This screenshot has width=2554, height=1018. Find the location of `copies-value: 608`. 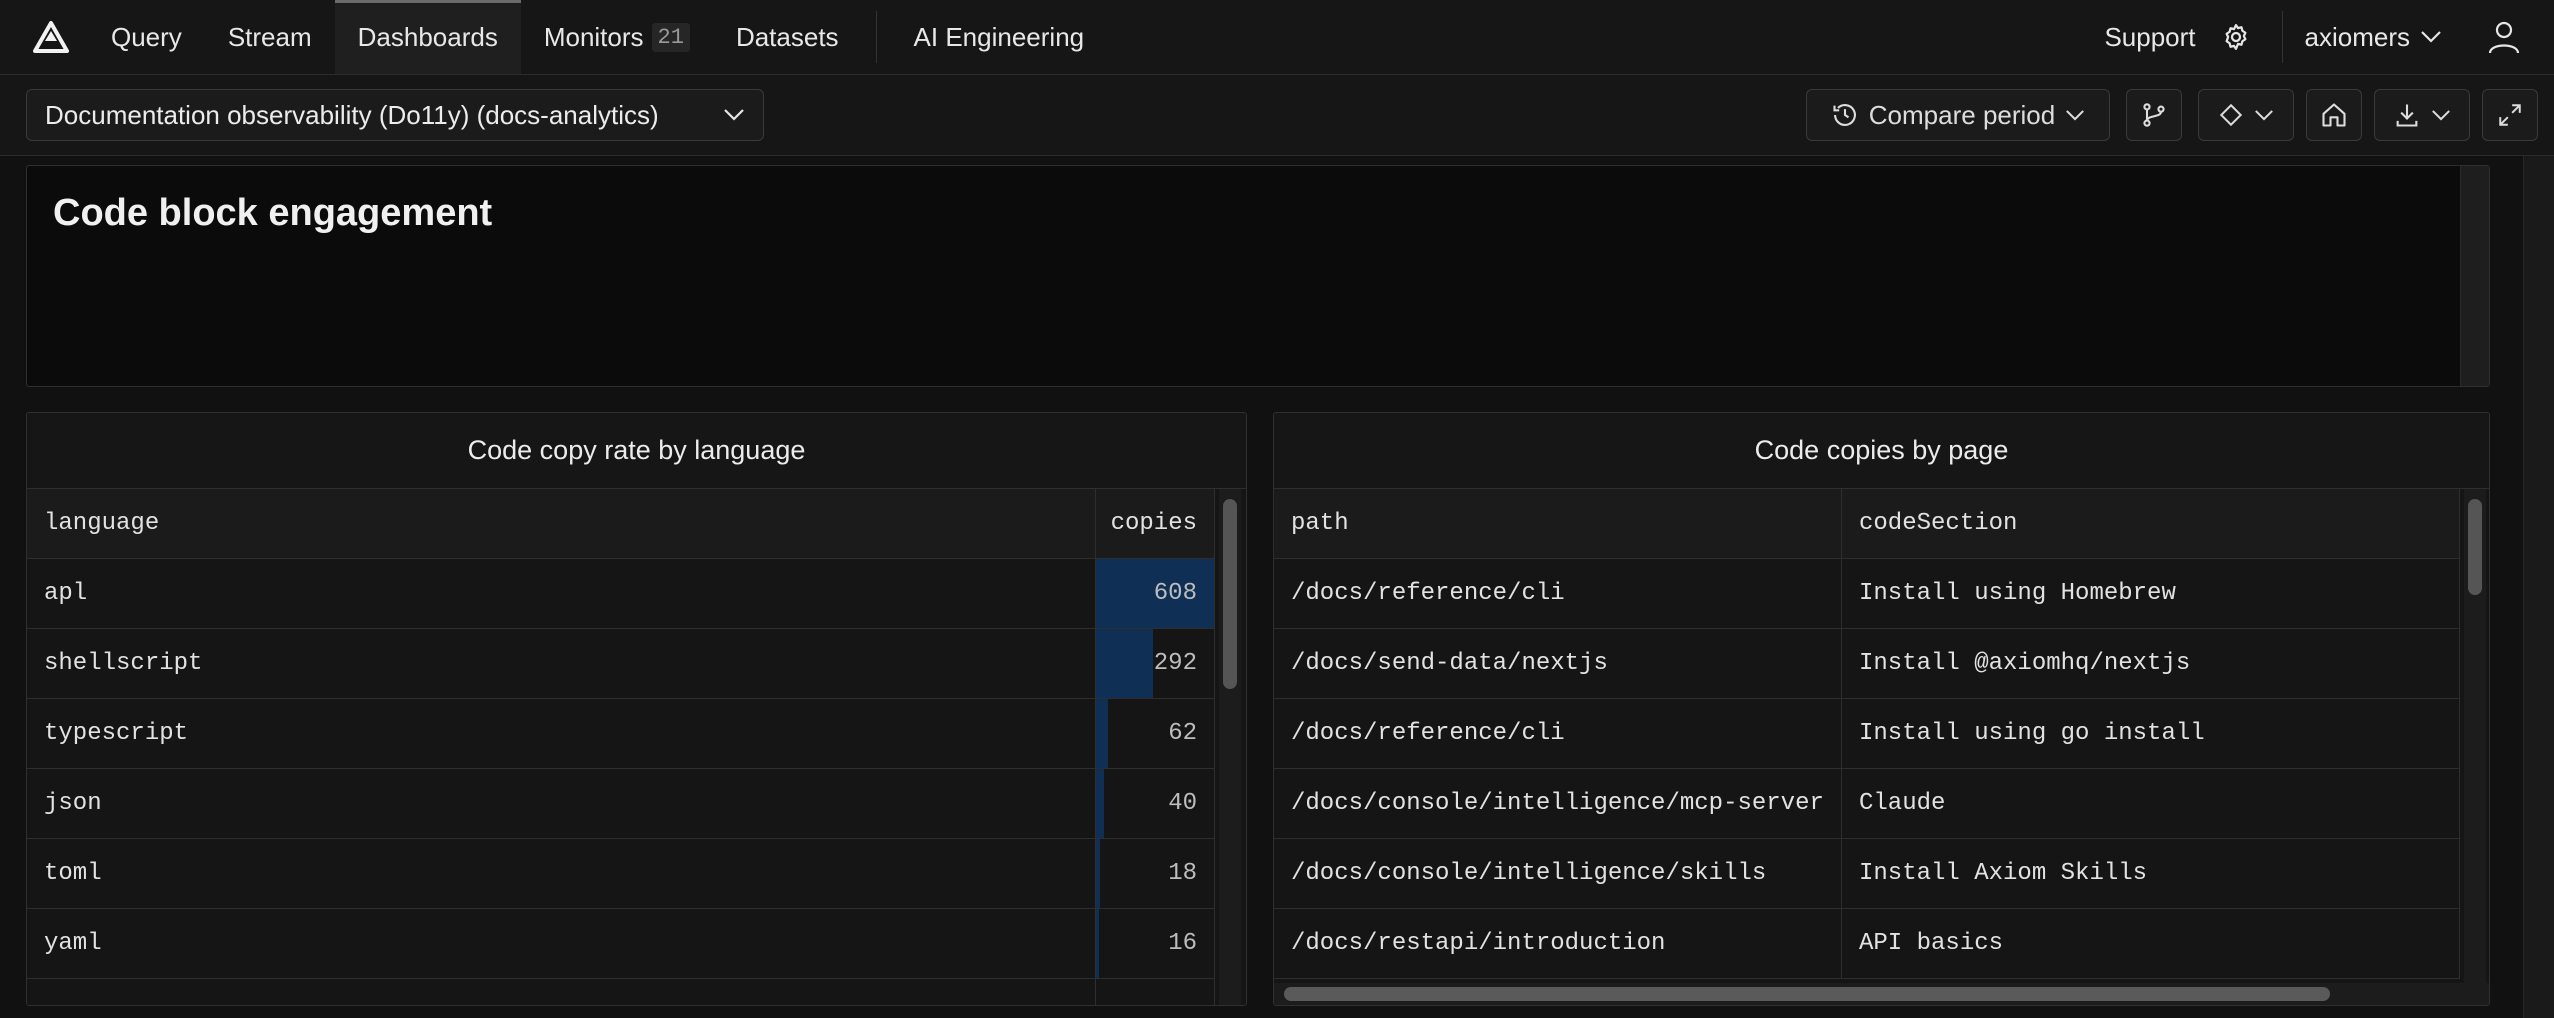

copies-value: 608 is located at coordinates (1175, 593).